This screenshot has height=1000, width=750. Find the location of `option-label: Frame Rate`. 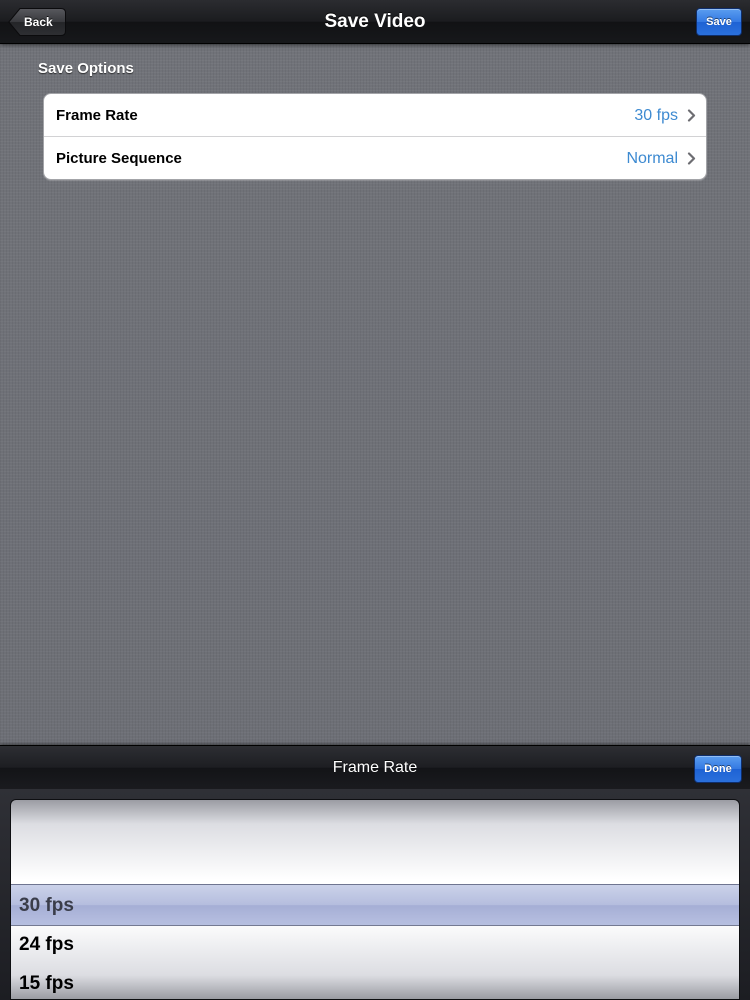

option-label: Frame Rate is located at coordinates (97, 115).